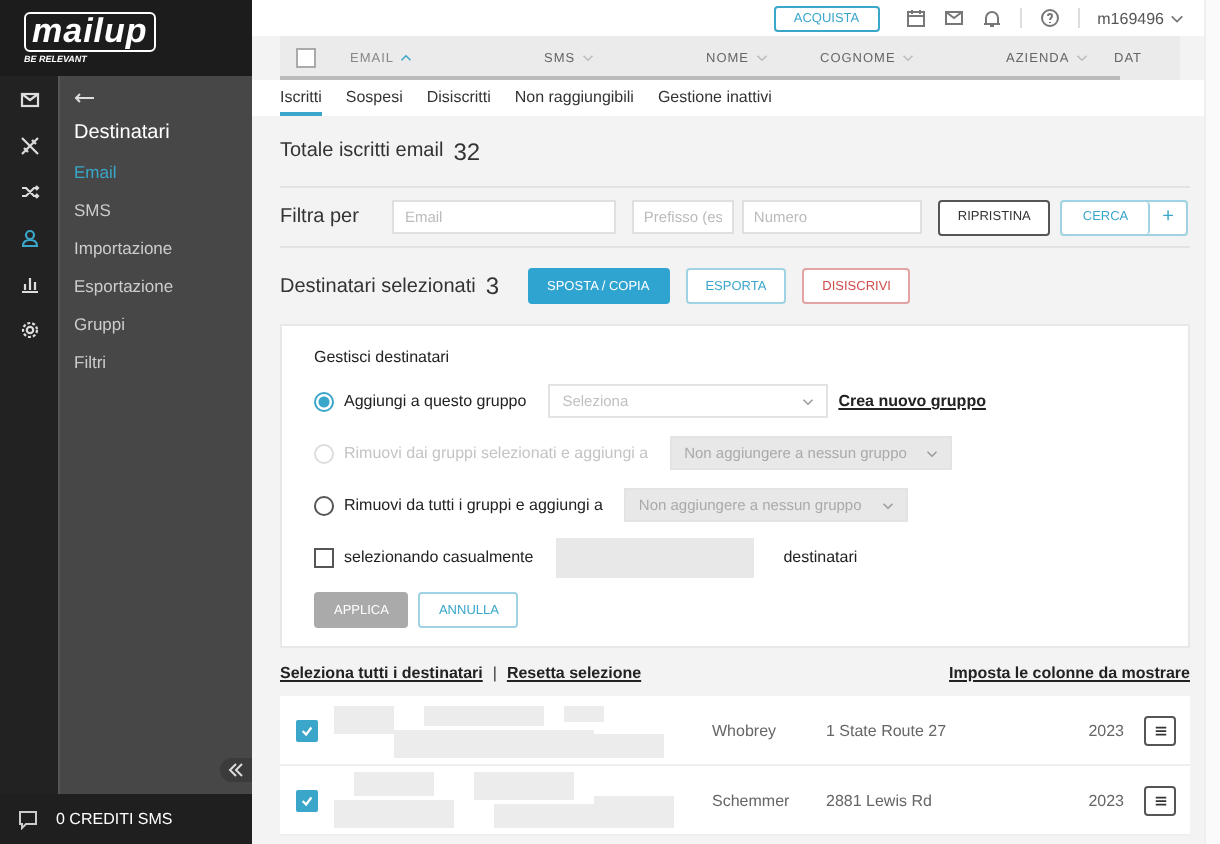 The width and height of the screenshot is (1220, 844). Describe the element at coordinates (745, 730) in the screenshot. I see `table-cell-text: Whobrey` at that location.